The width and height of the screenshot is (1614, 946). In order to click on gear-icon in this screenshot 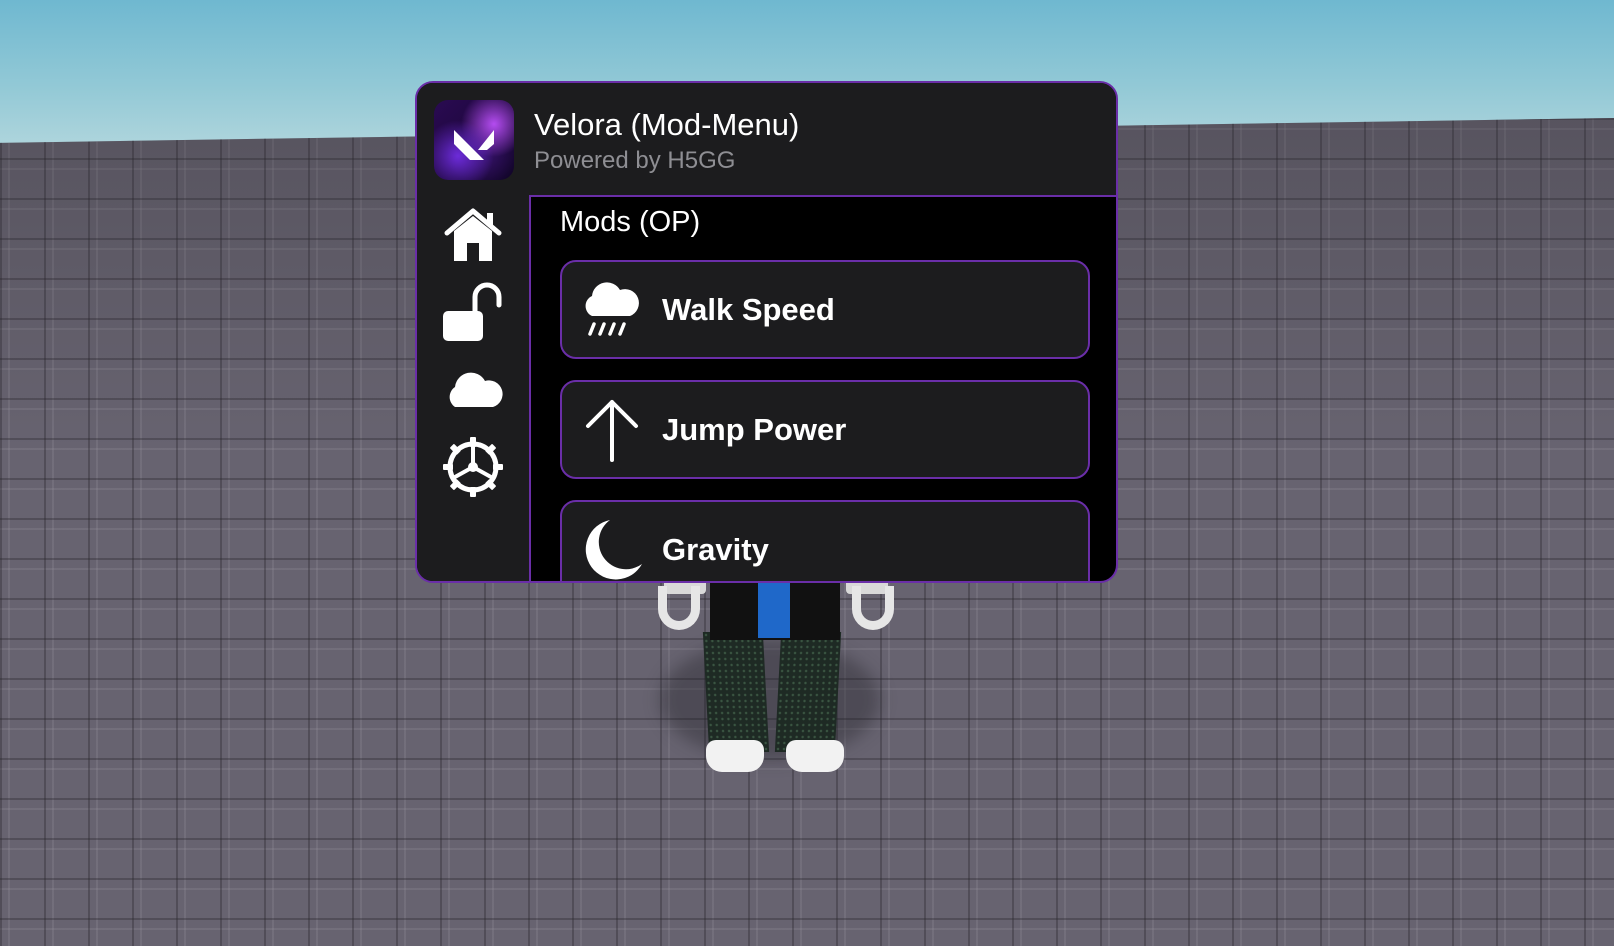, I will do `click(473, 467)`.